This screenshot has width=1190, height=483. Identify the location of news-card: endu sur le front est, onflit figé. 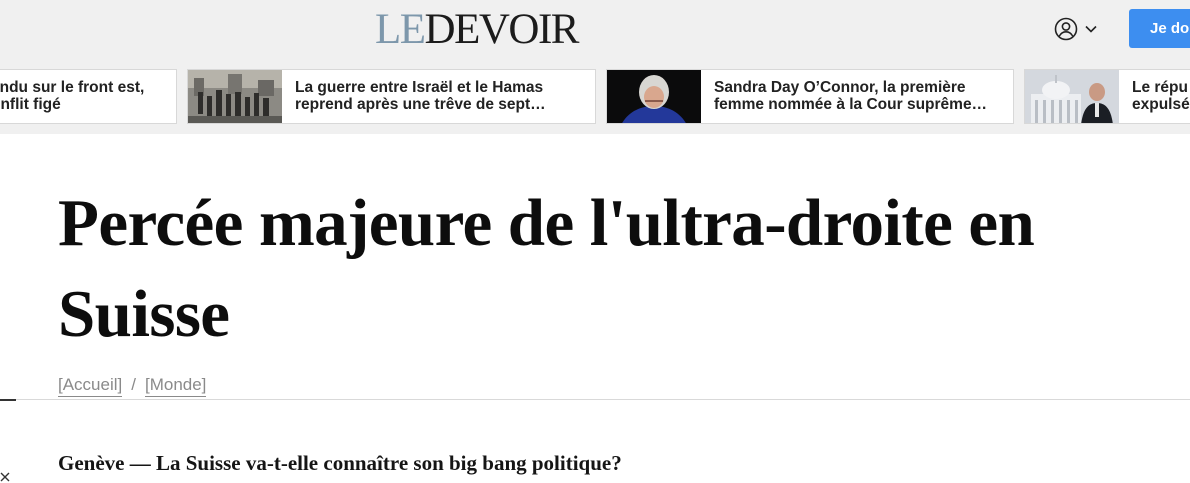
(88, 96).